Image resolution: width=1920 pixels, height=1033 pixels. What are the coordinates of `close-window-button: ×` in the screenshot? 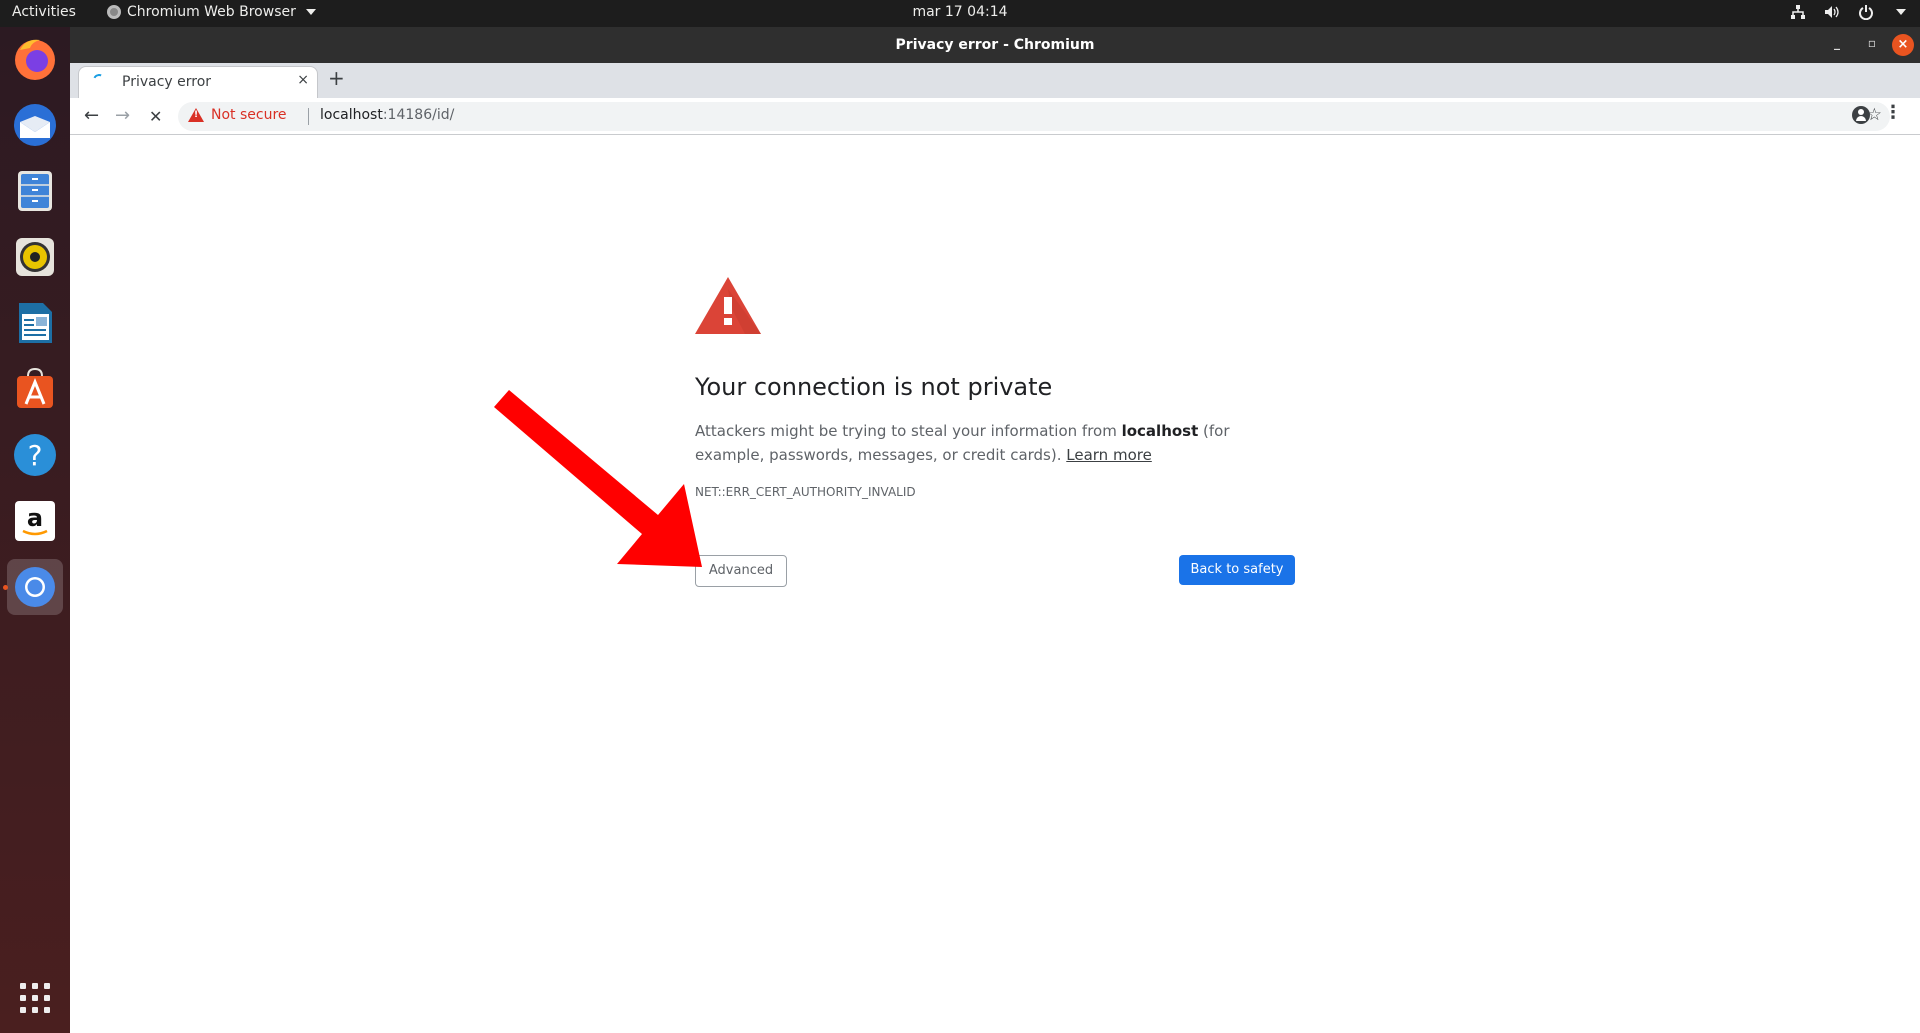 It's located at (1903, 45).